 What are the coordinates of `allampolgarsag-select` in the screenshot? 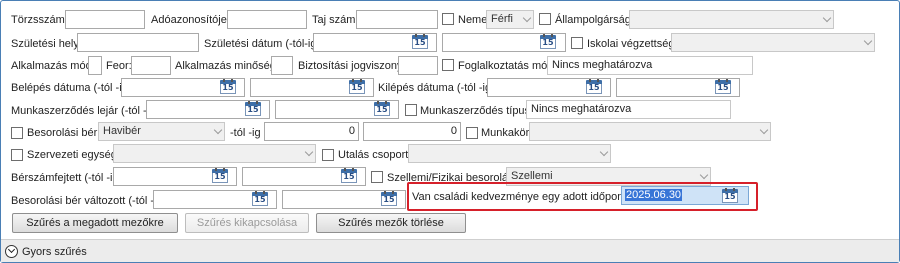 It's located at (731, 19).